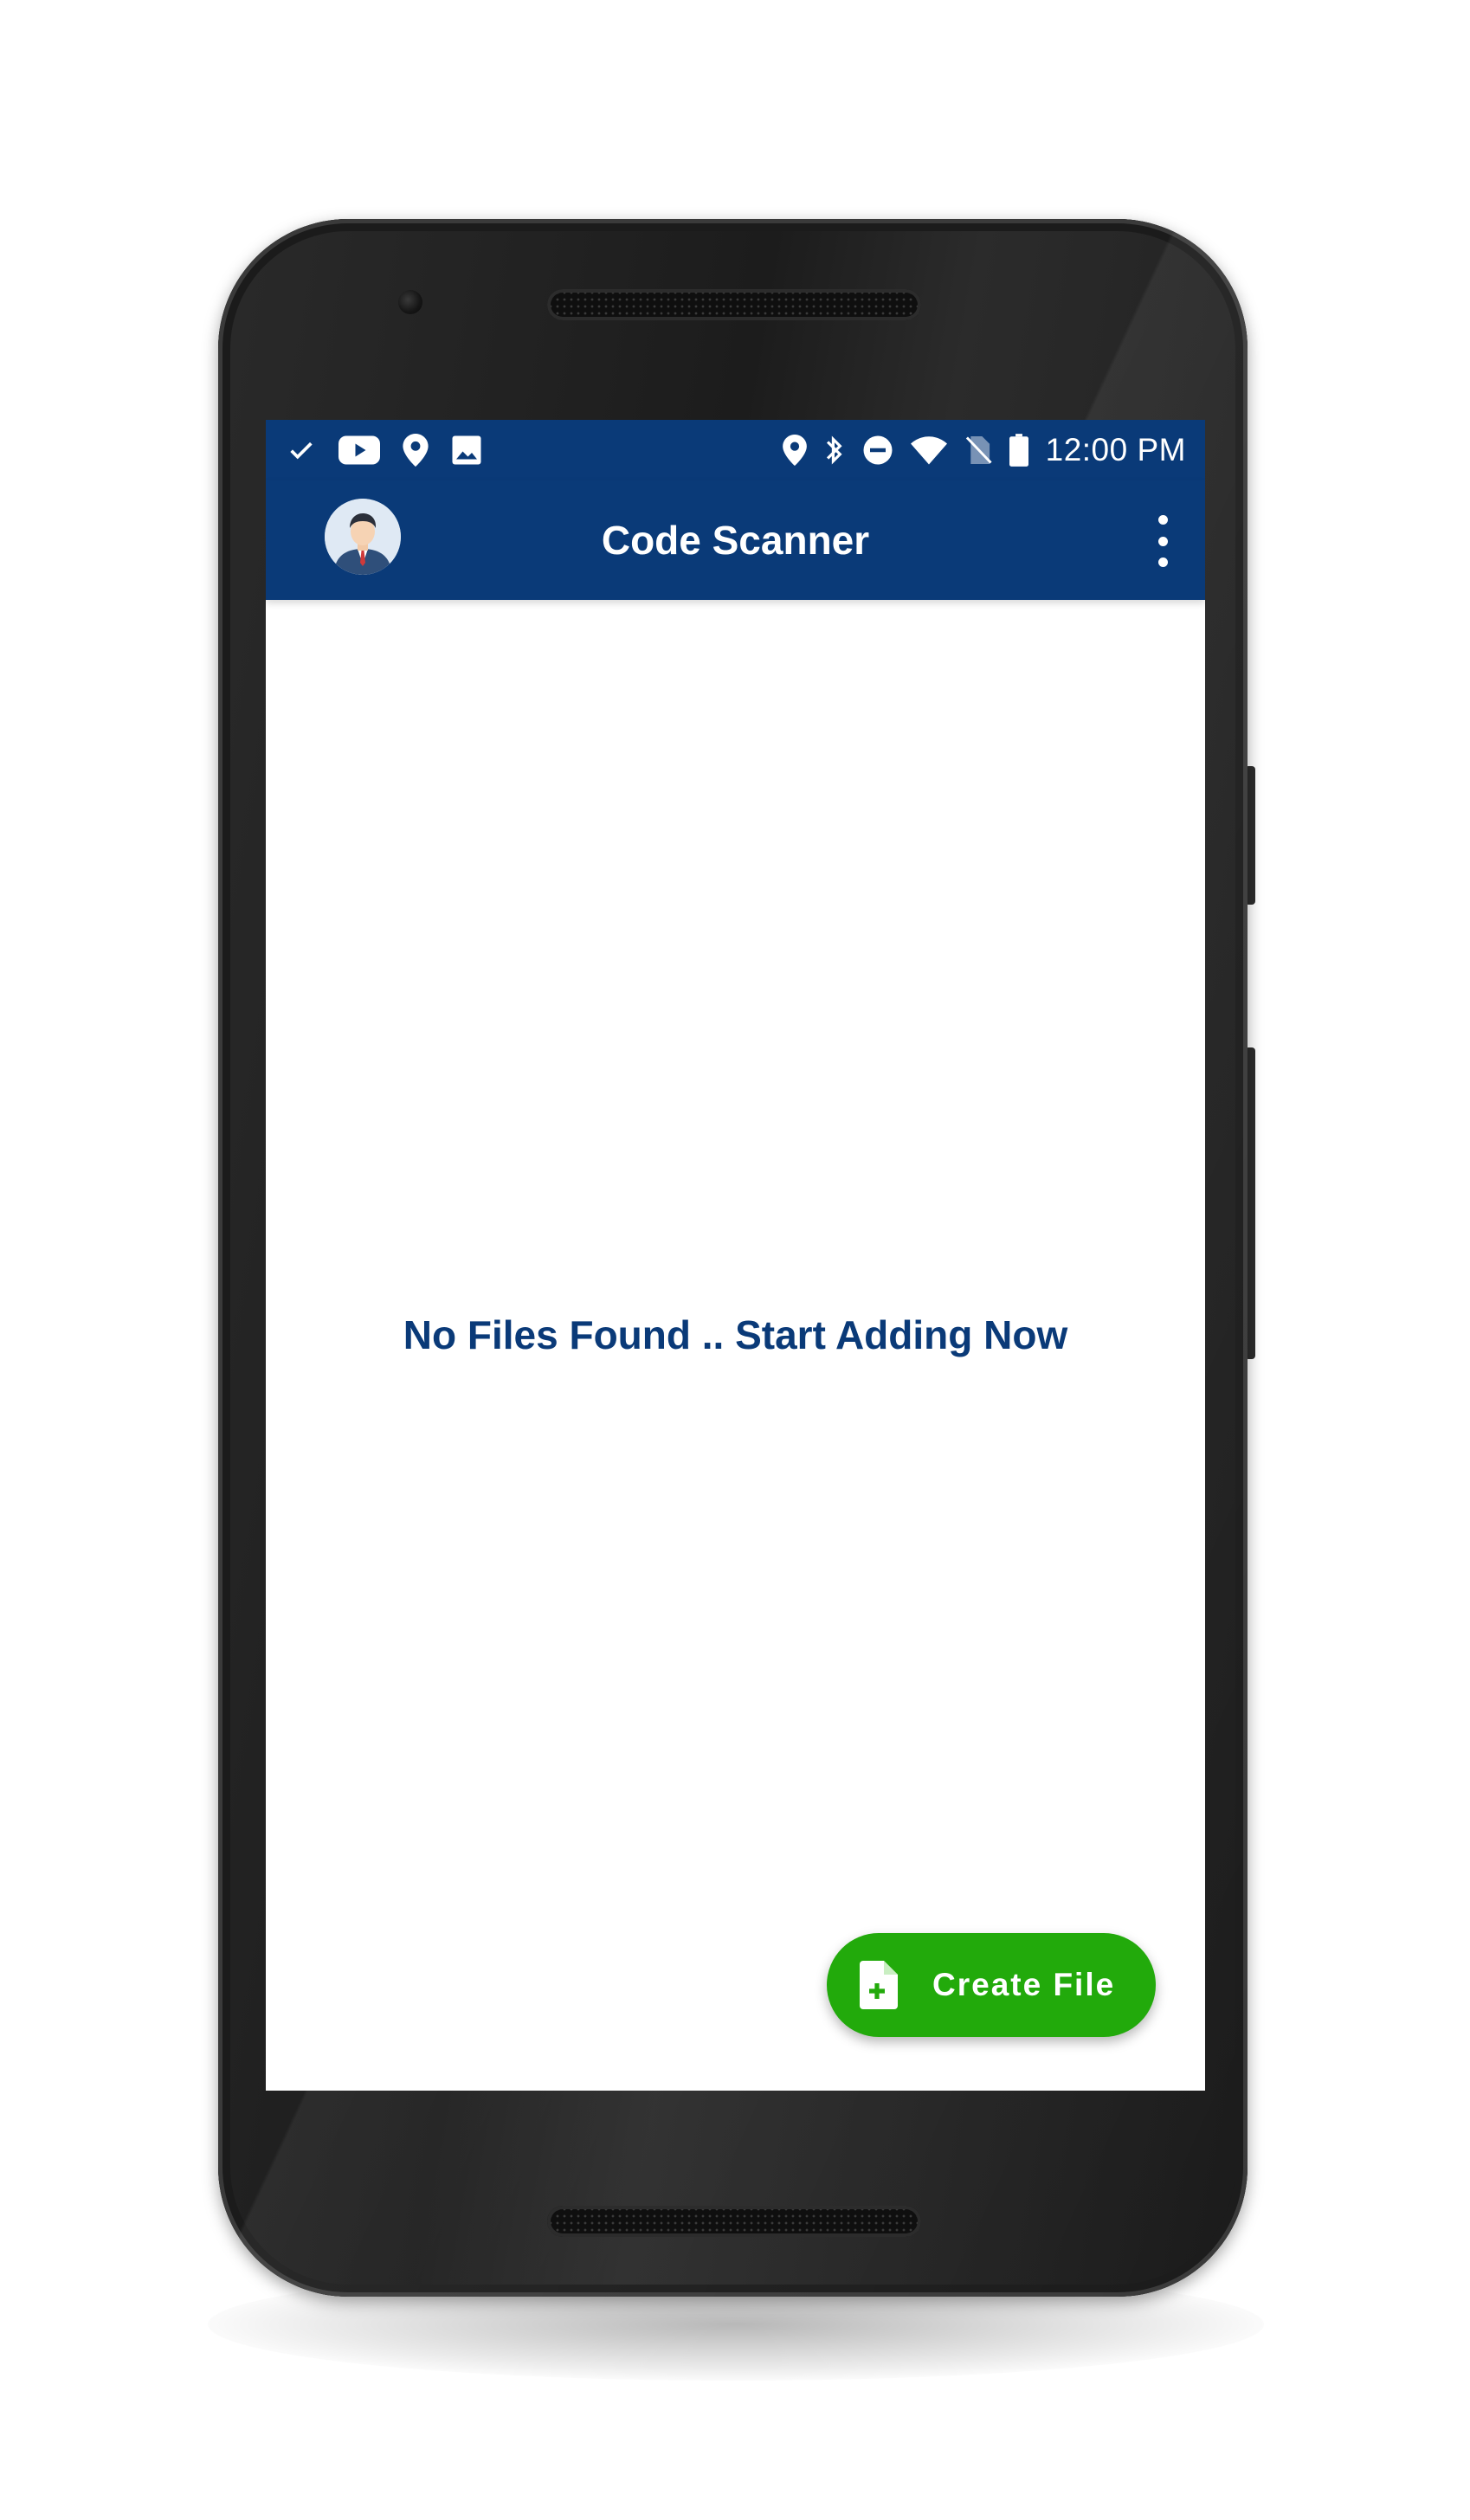 The width and height of the screenshot is (1470, 2520). I want to click on status-system: 12:00 PM, so click(984, 450).